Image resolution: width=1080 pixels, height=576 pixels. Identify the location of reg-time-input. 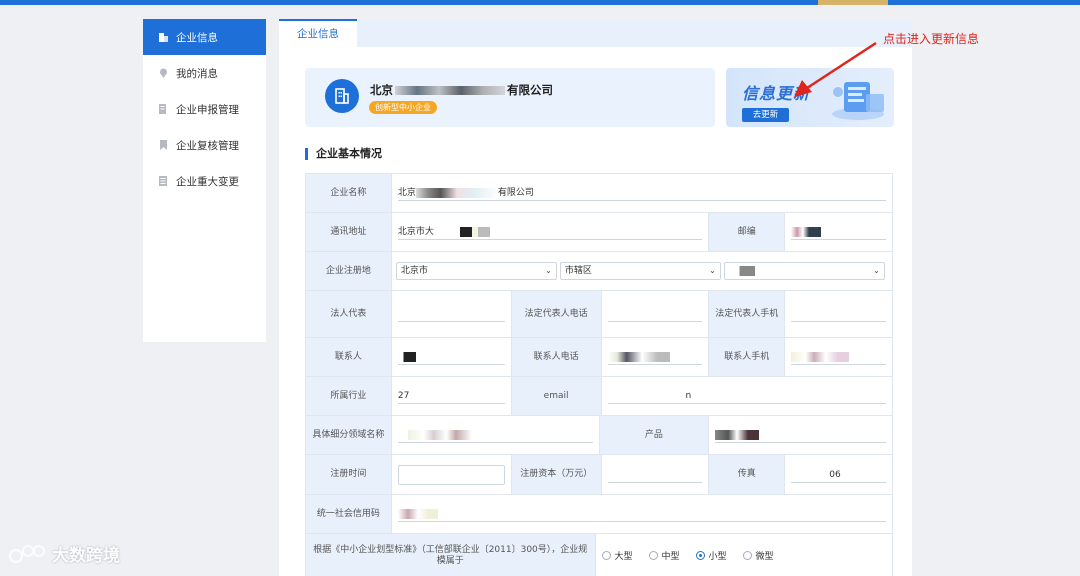
(451, 474).